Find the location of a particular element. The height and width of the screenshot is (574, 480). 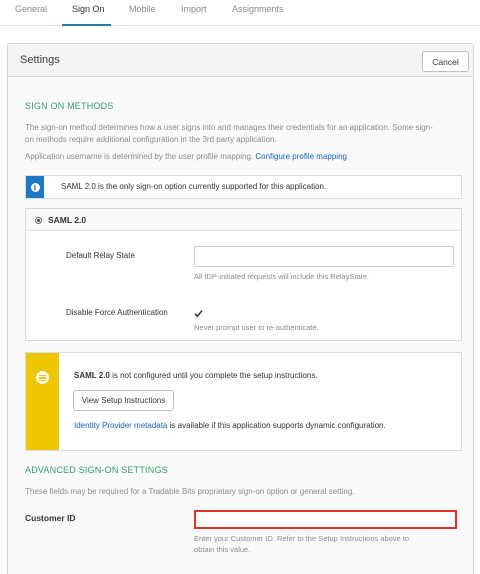

info-icon: i is located at coordinates (35, 187).